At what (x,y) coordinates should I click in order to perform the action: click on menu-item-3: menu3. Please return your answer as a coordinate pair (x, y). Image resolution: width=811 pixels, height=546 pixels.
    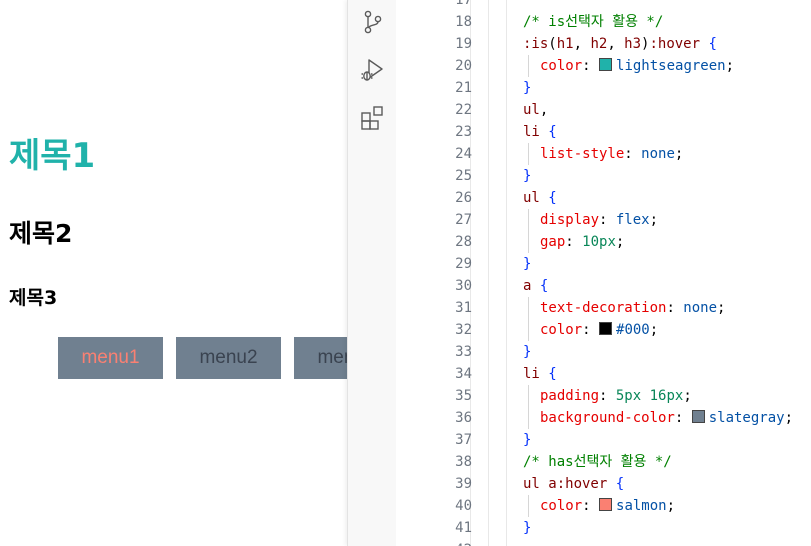
    Looking at the image, I should click on (320, 358).